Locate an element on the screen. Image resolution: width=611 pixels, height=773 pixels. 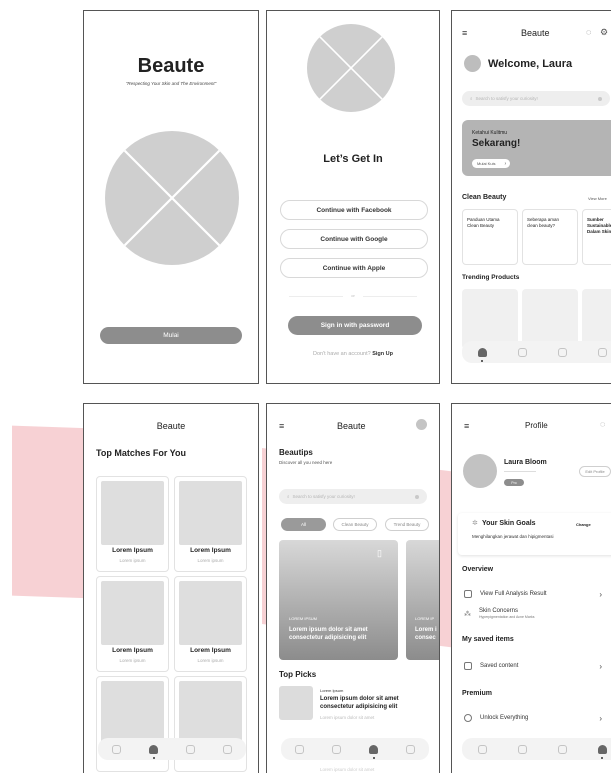
pick-kicker: Lorem Ipsum is located at coordinates (332, 690).